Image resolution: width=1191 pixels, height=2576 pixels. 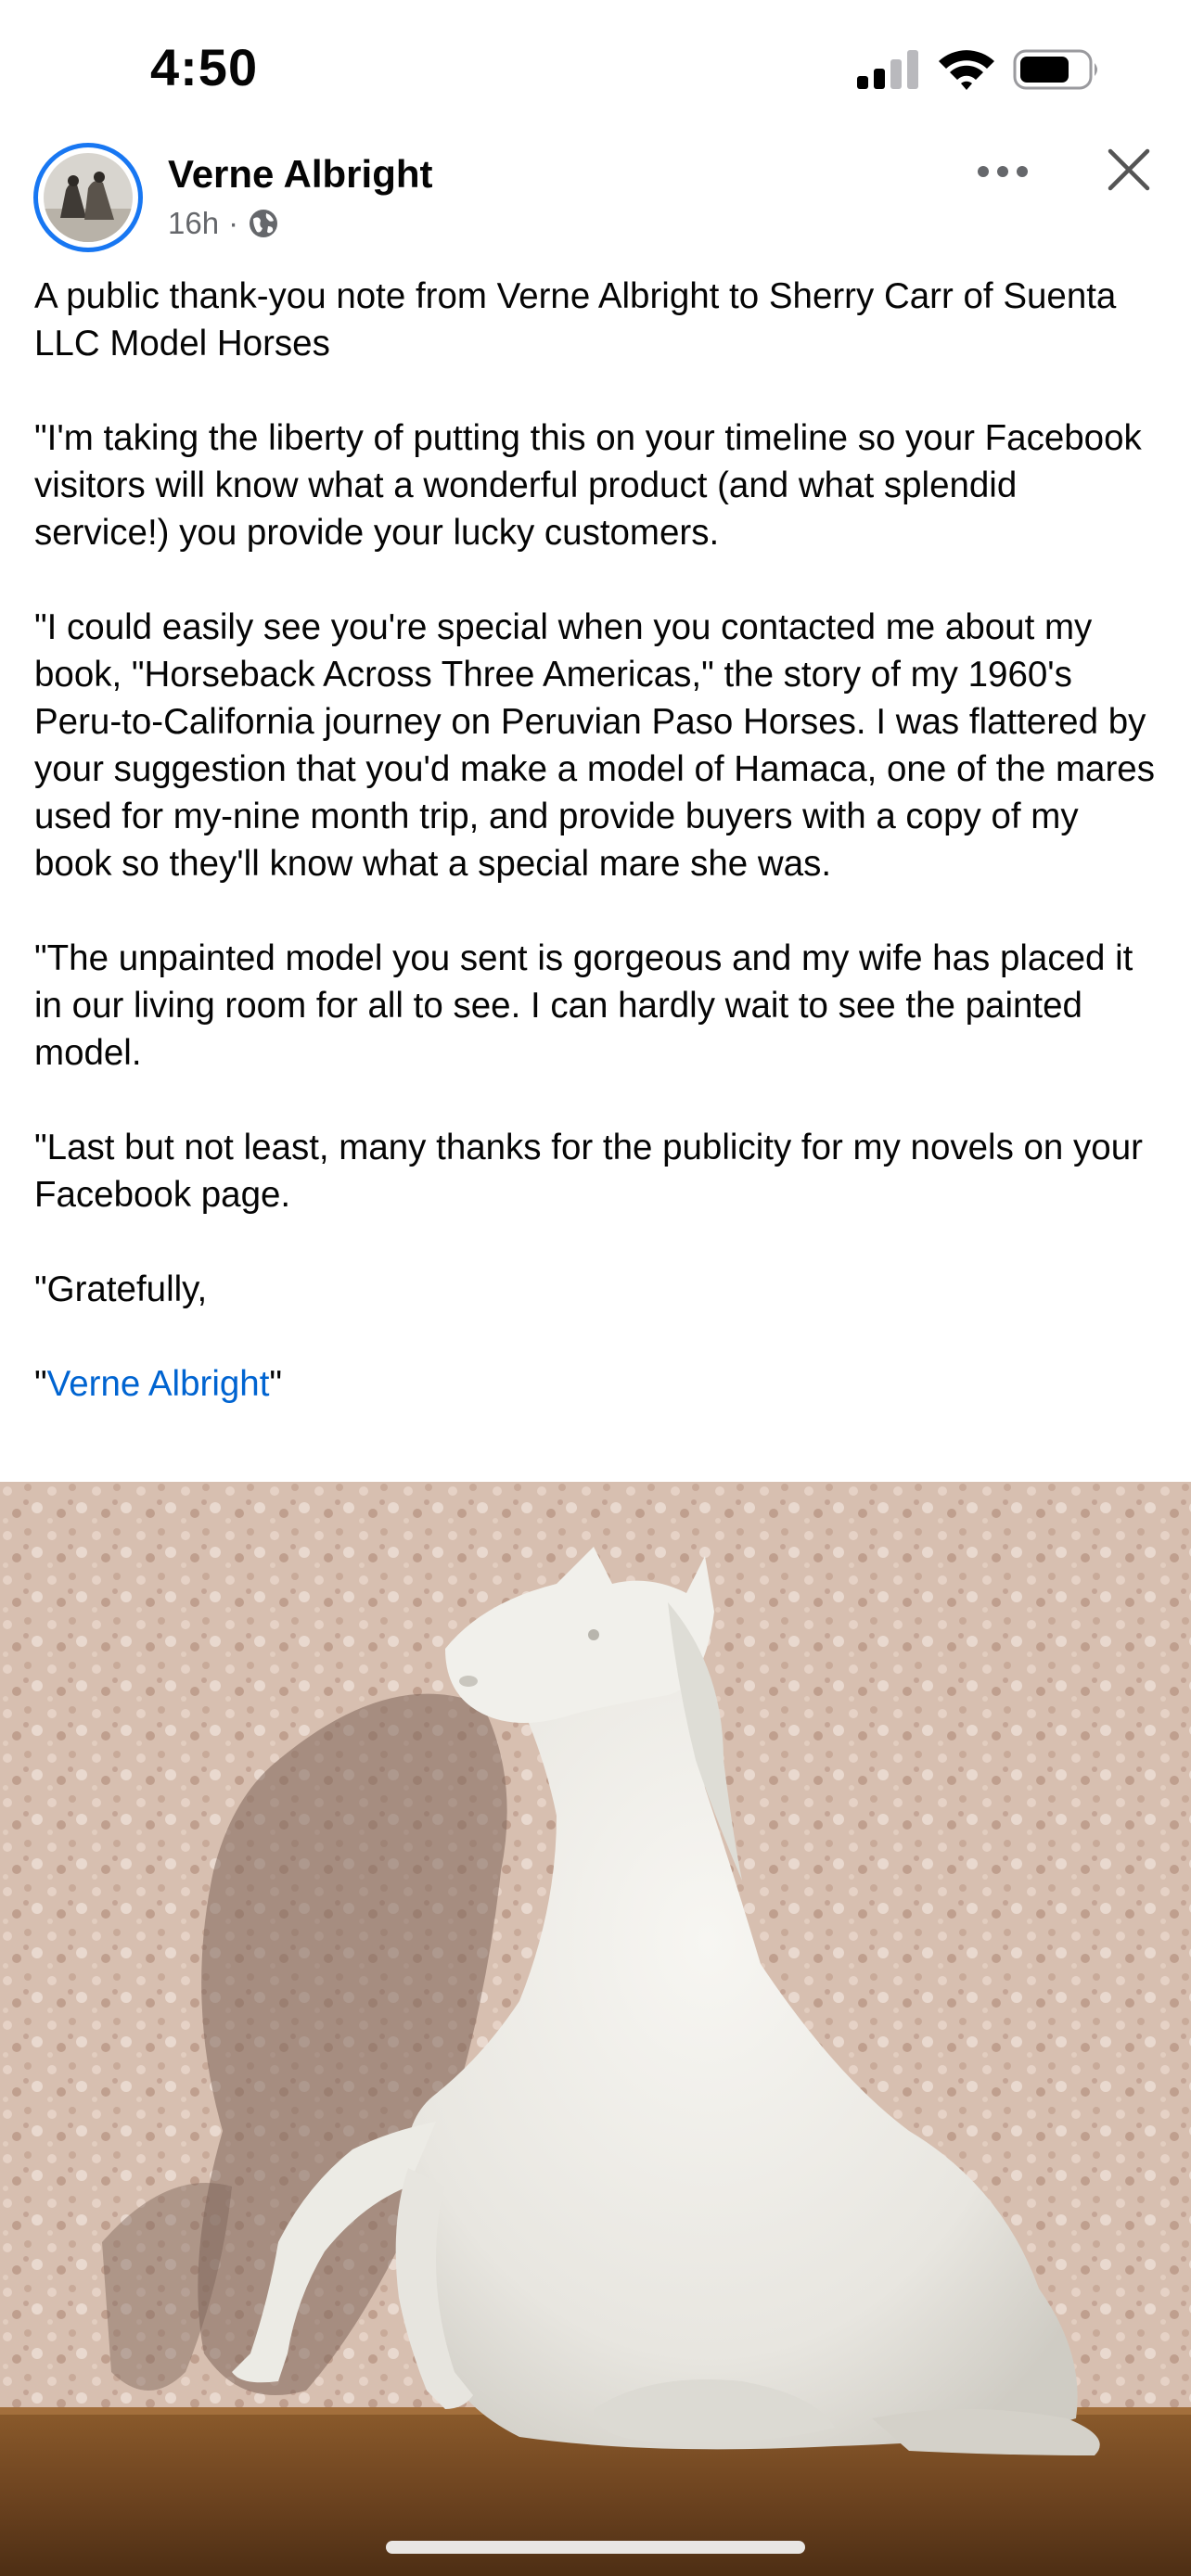 What do you see at coordinates (595, 2547) in the screenshot?
I see `home-indicator` at bounding box center [595, 2547].